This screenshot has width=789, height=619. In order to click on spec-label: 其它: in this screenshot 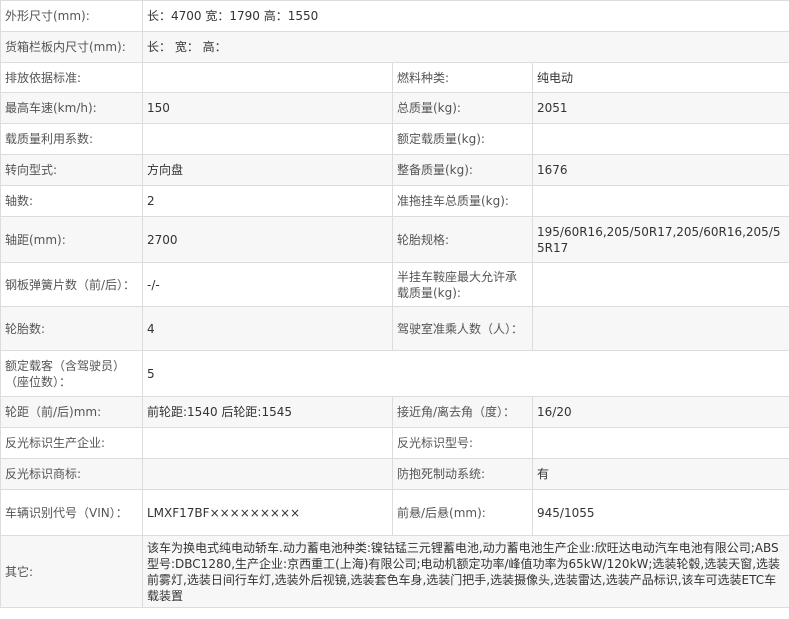, I will do `click(71, 571)`.